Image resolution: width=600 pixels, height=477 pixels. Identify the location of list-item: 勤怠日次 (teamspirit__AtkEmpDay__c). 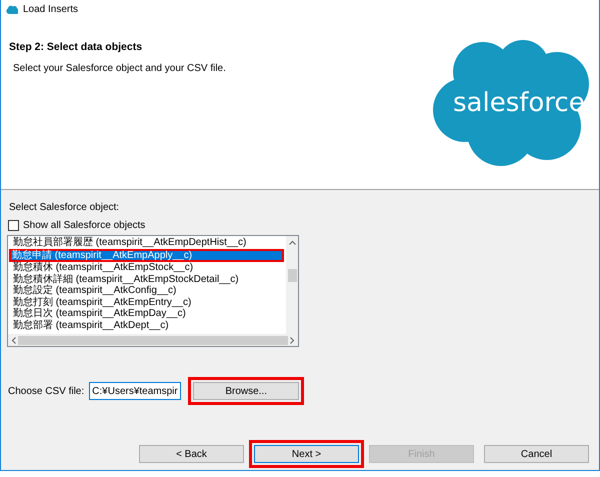
(147, 314).